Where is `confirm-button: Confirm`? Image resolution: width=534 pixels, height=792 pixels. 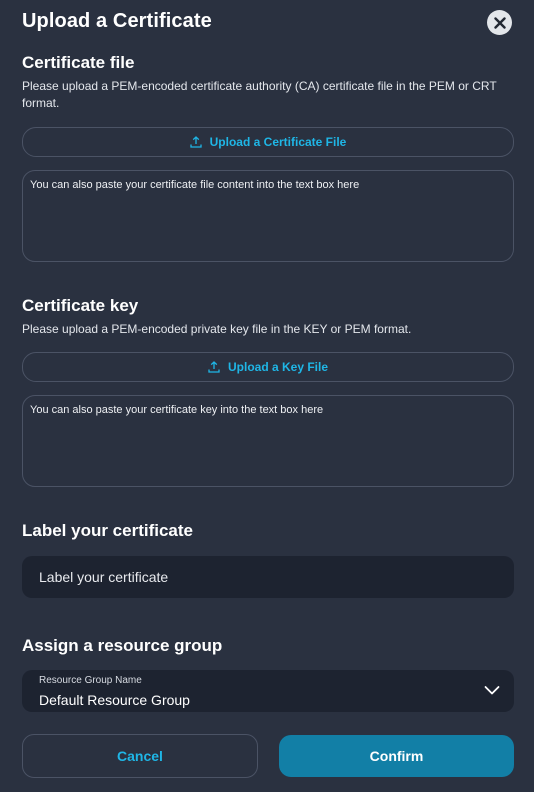
confirm-button: Confirm is located at coordinates (396, 756).